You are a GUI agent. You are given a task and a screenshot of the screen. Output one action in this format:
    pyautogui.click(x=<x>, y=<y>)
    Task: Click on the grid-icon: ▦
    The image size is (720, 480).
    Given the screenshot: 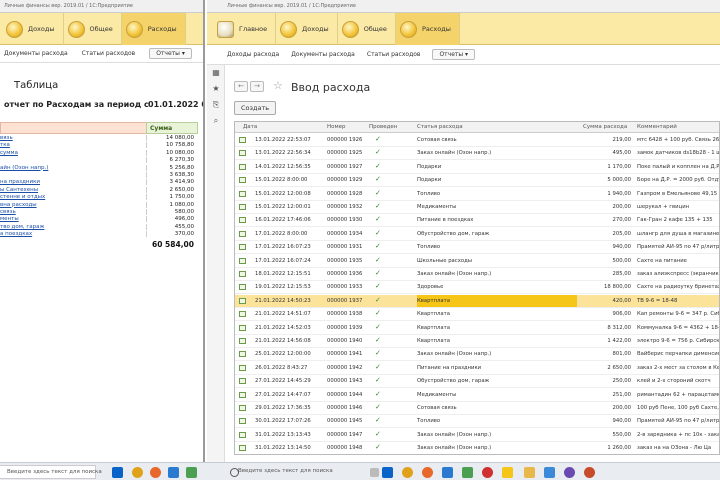 What is the action you would take?
    pyautogui.click(x=216, y=73)
    